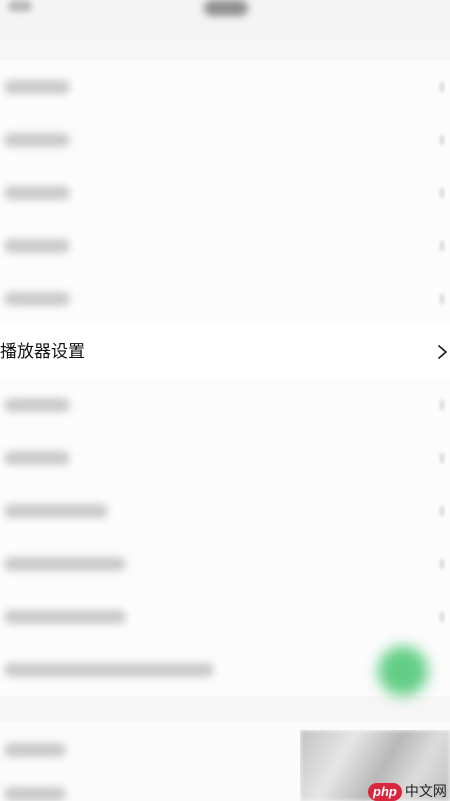 The image size is (450, 801). I want to click on player-settings-row: 播放器设置, so click(225, 351).